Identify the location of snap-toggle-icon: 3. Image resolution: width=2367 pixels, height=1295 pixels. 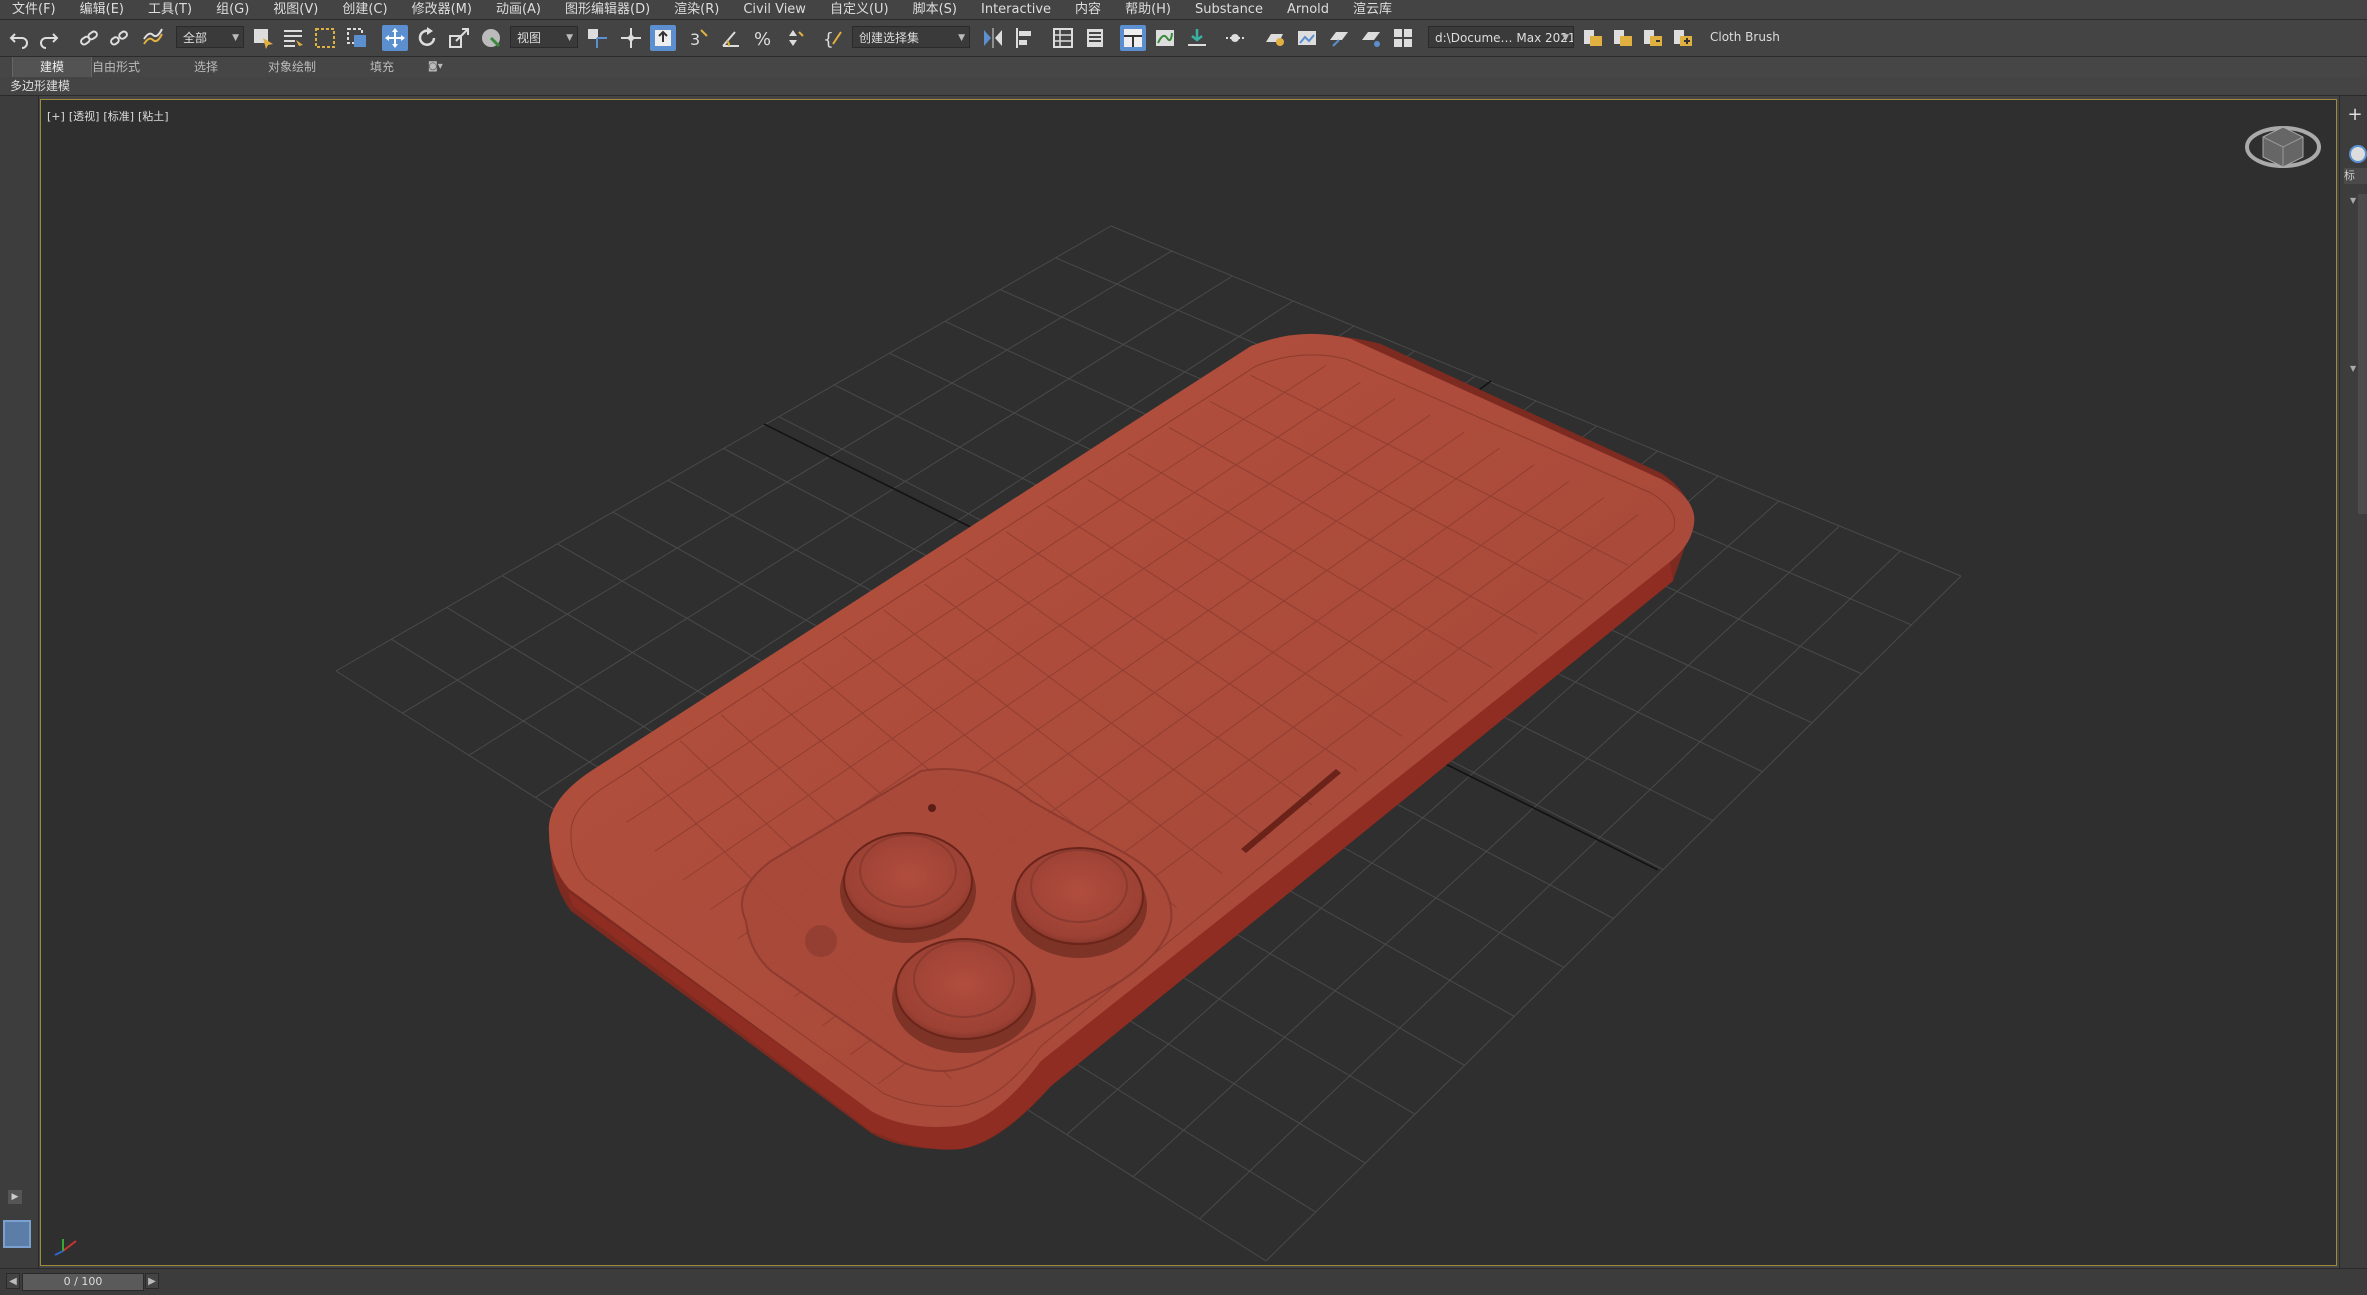
(699, 38).